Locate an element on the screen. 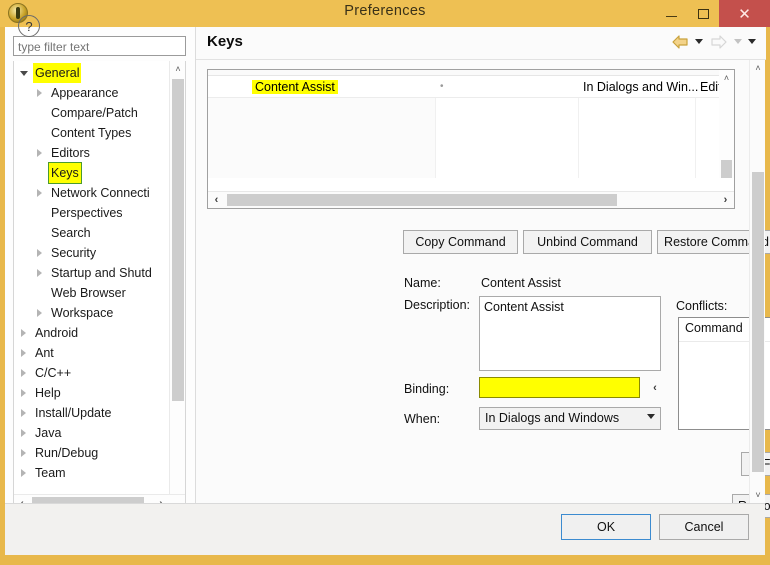 Image resolution: width=770 pixels, height=565 pixels. cancel-button: Cancel is located at coordinates (704, 527).